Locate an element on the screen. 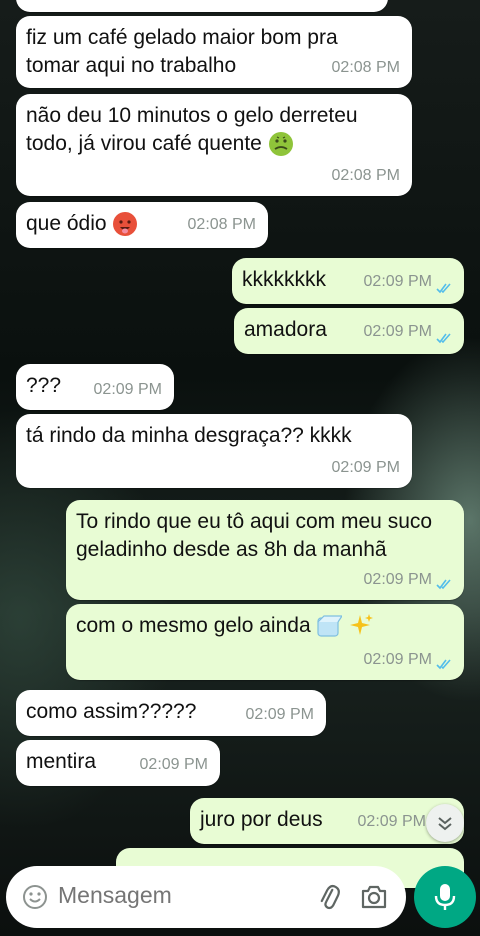 The width and height of the screenshot is (480, 936). double-chevron-down-icon is located at coordinates (445, 824).